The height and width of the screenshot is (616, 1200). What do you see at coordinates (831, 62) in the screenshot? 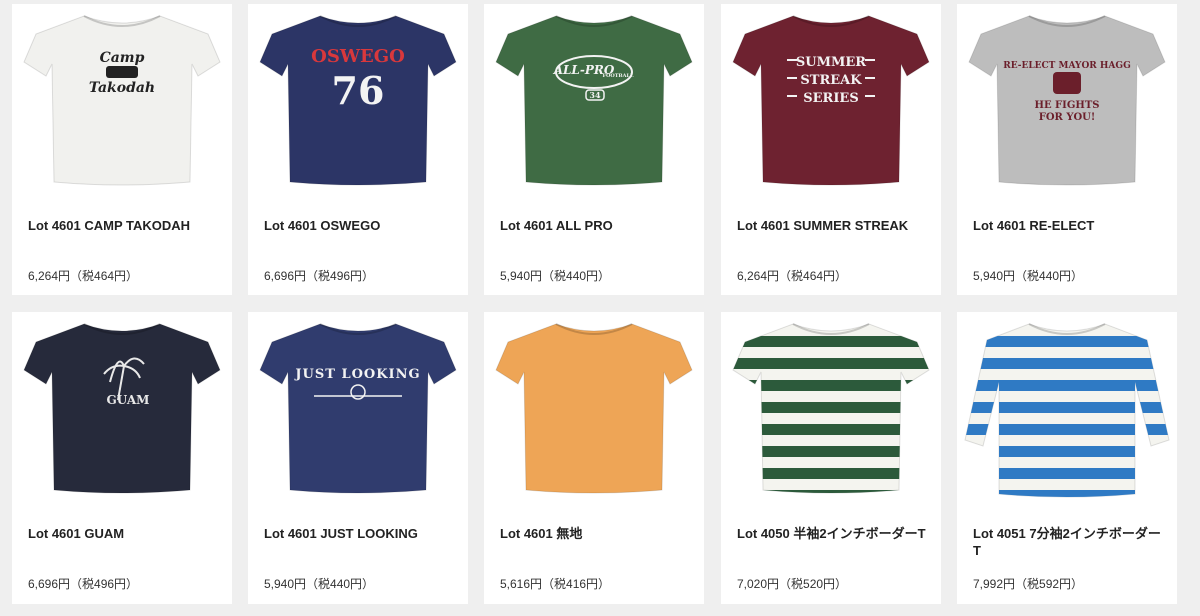
I see `shirt-graphic-text: SUMMER` at bounding box center [831, 62].